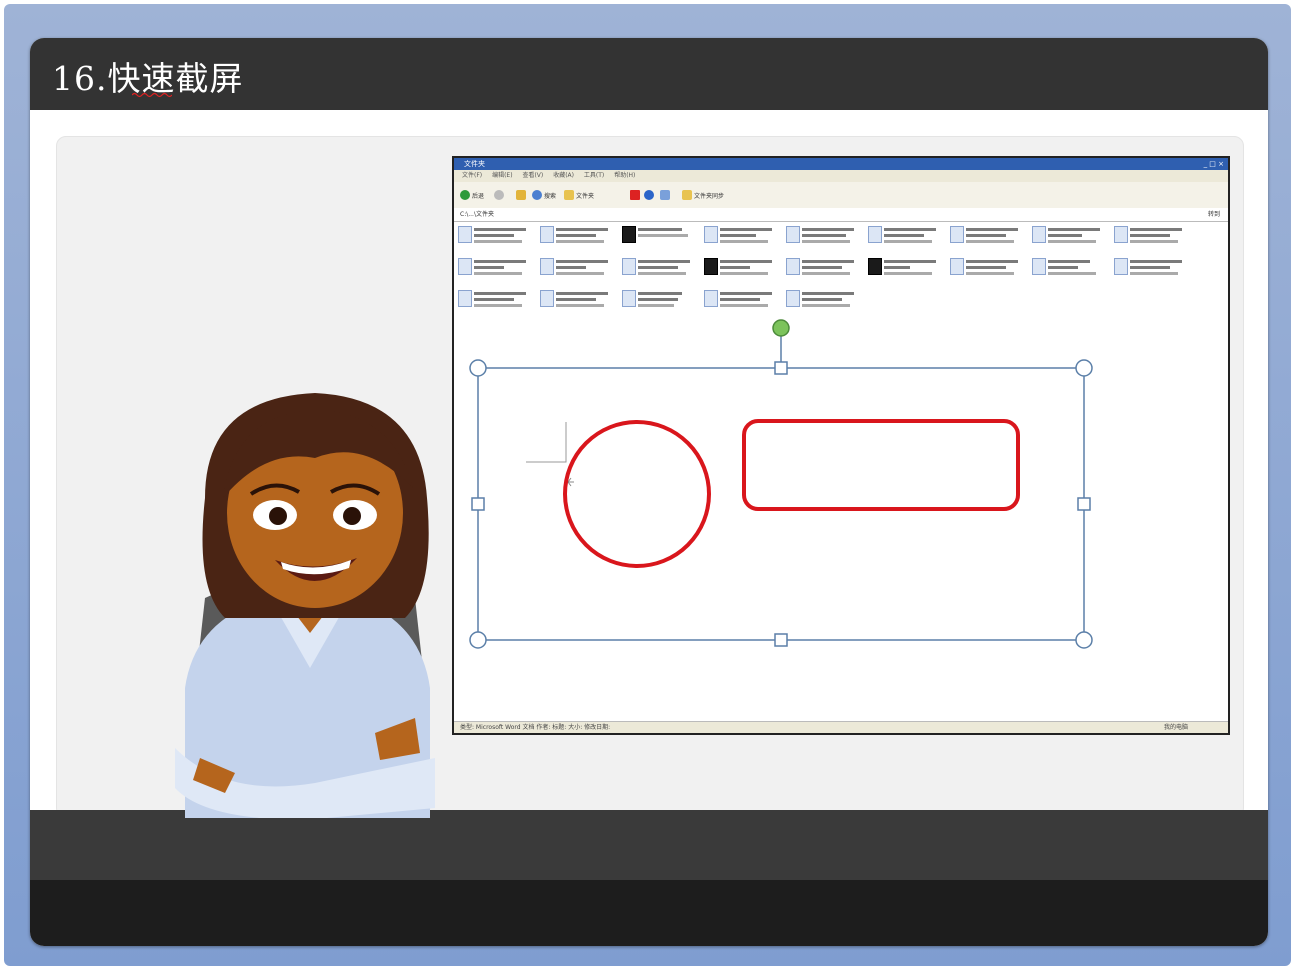 The image size is (1295, 970). Describe the element at coordinates (152, 95) in the screenshot. I see `spellcheck-squiggle` at that location.